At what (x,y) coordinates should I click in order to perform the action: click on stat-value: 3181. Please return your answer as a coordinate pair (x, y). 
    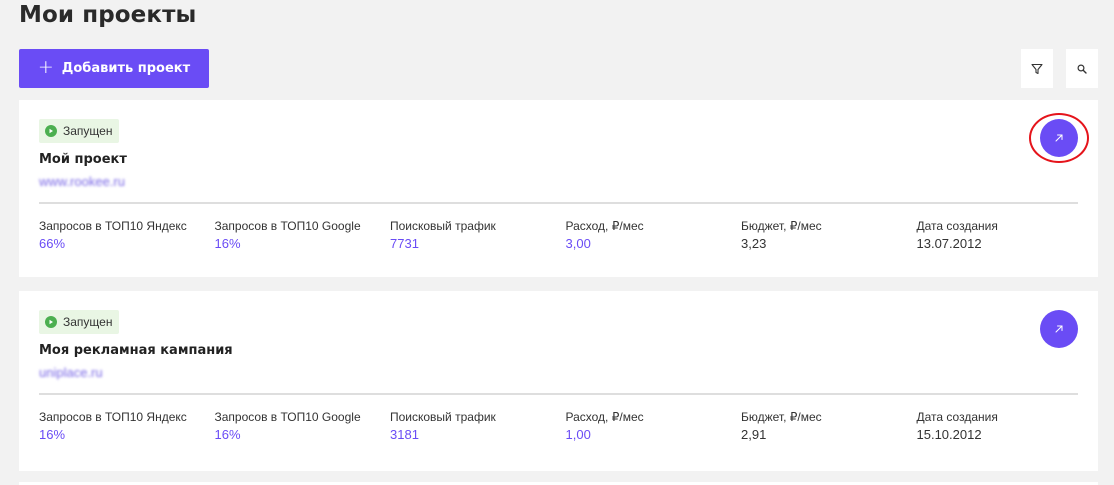
    Looking at the image, I should click on (478, 435).